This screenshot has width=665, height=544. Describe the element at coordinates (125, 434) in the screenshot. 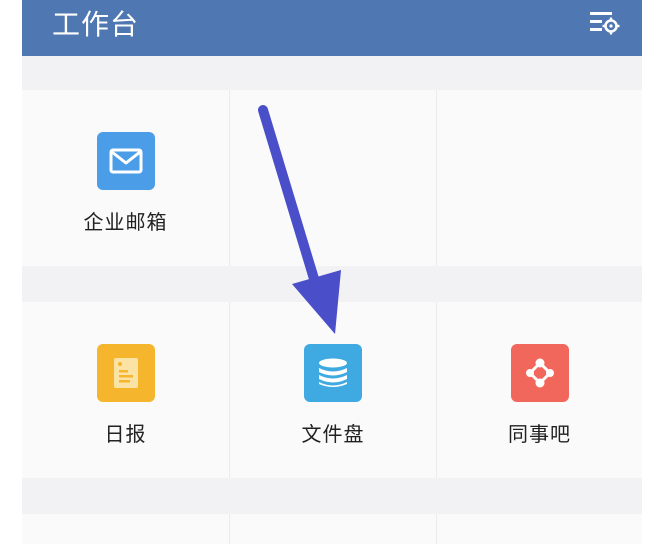

I see `app-label: 日报` at that location.